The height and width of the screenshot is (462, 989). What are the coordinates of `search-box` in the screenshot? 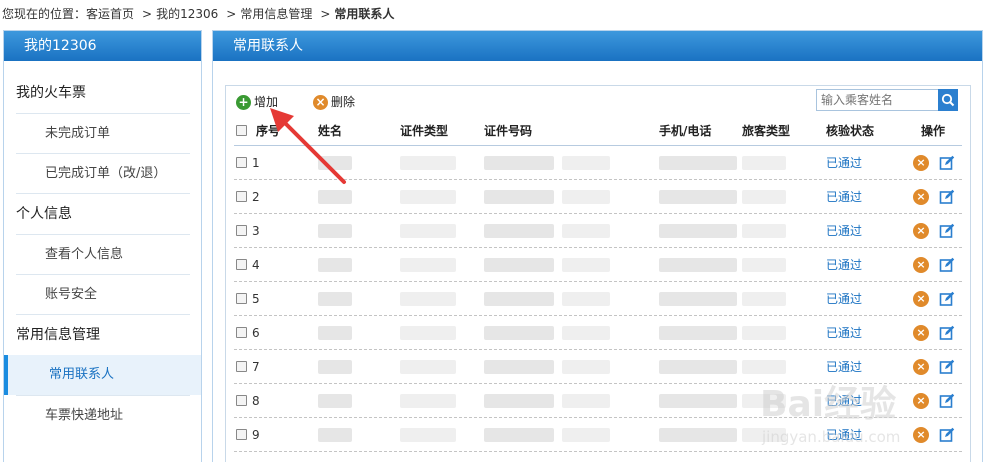 It's located at (887, 100).